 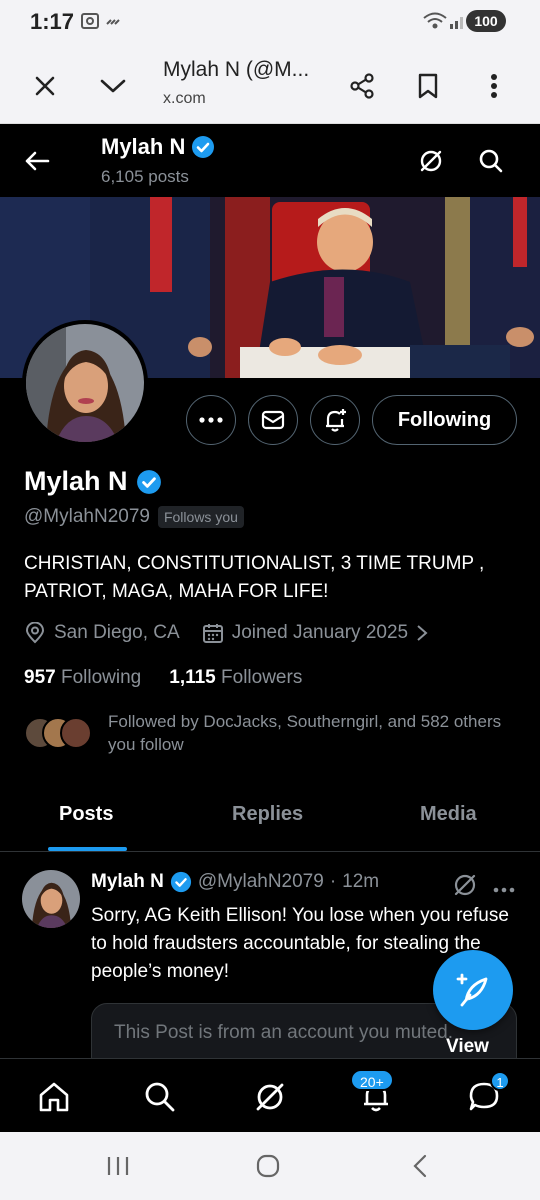 What do you see at coordinates (40, 677) in the screenshot?
I see `following-count: 957` at bounding box center [40, 677].